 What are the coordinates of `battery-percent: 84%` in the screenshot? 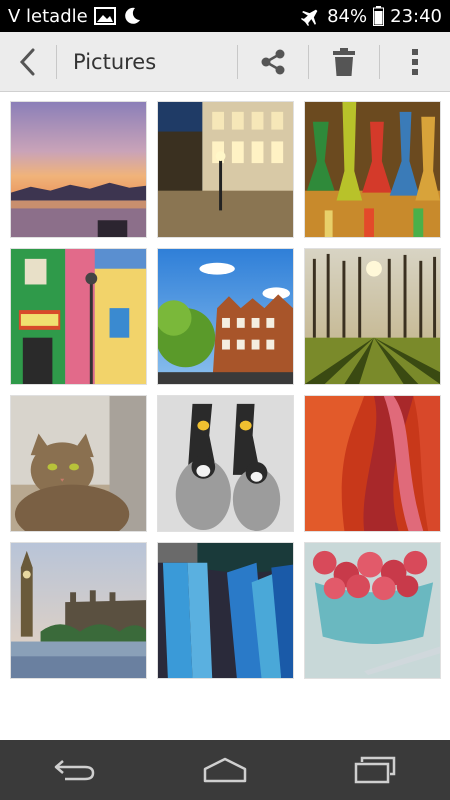 It's located at (347, 16).